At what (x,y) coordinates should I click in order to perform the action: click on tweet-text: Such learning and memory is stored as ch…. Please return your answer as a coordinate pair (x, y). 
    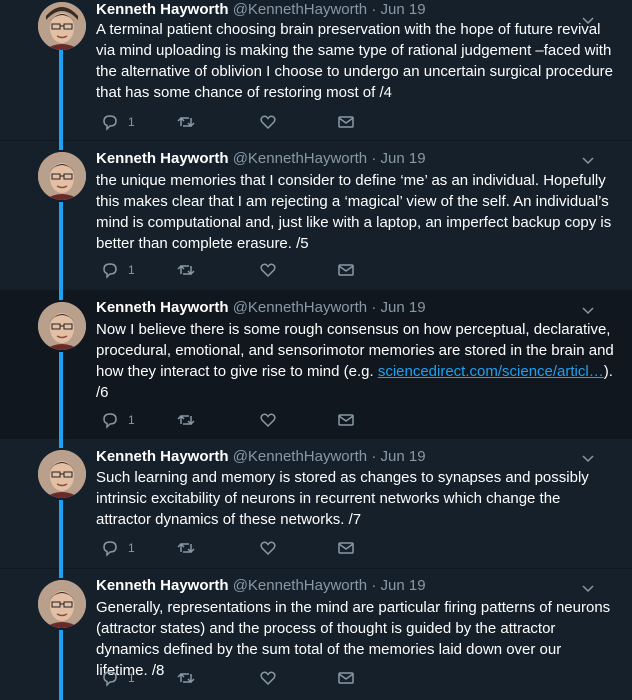
    Looking at the image, I should click on (342, 498).